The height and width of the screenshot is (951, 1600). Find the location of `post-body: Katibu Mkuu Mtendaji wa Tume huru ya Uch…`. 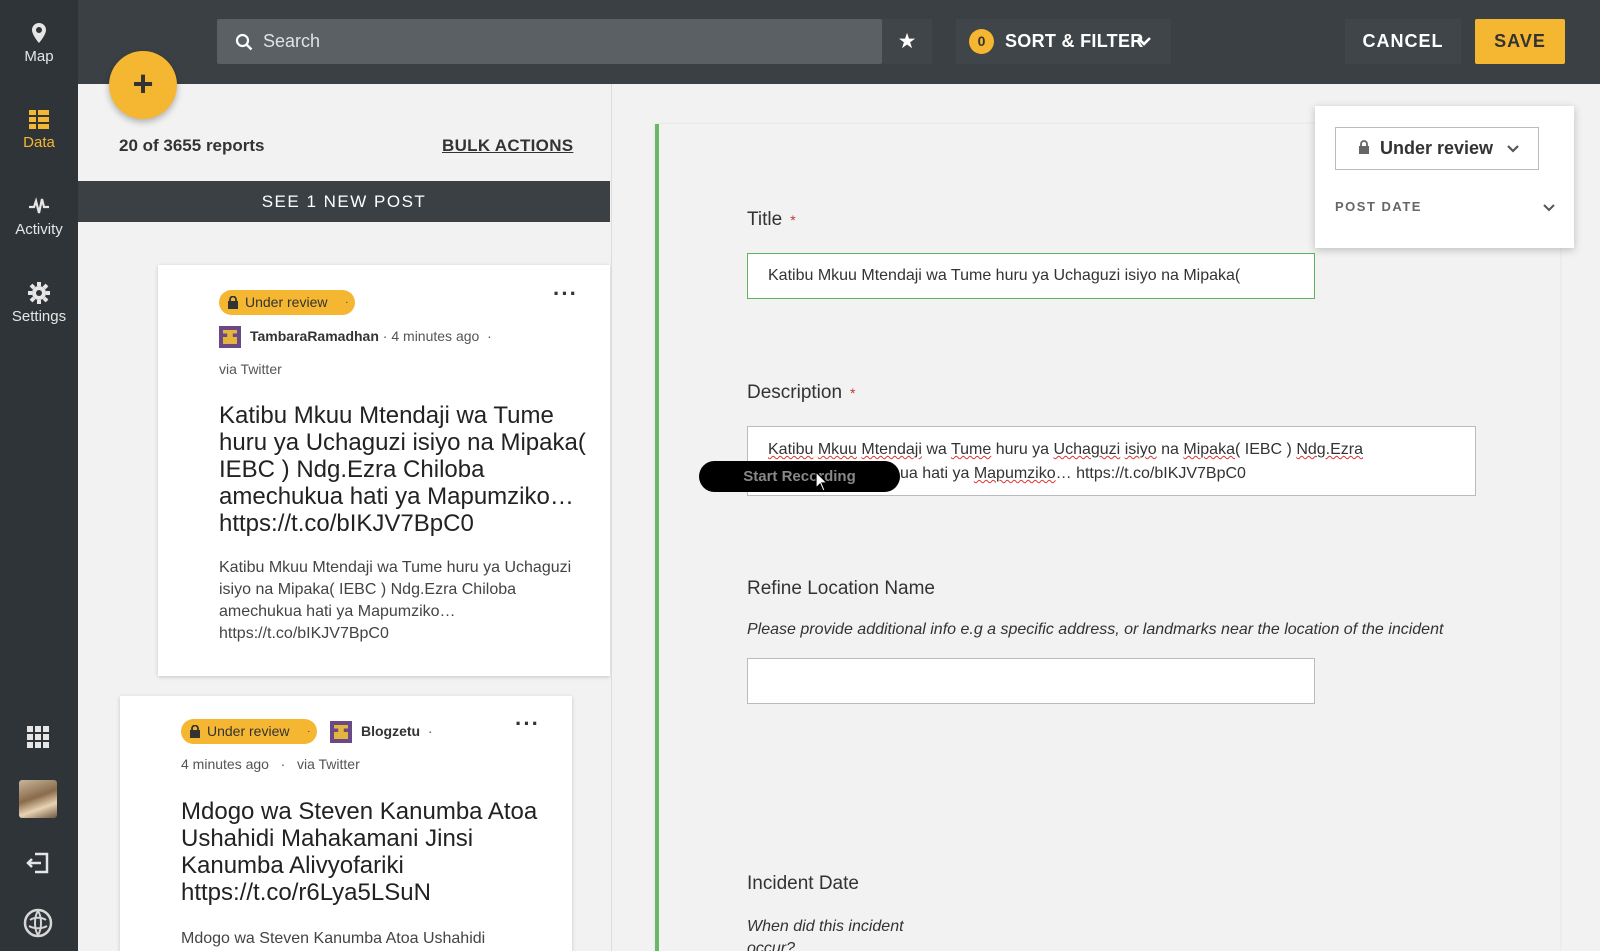

post-body: Katibu Mkuu Mtendaji wa Tume huru ya Uch… is located at coordinates (395, 600).